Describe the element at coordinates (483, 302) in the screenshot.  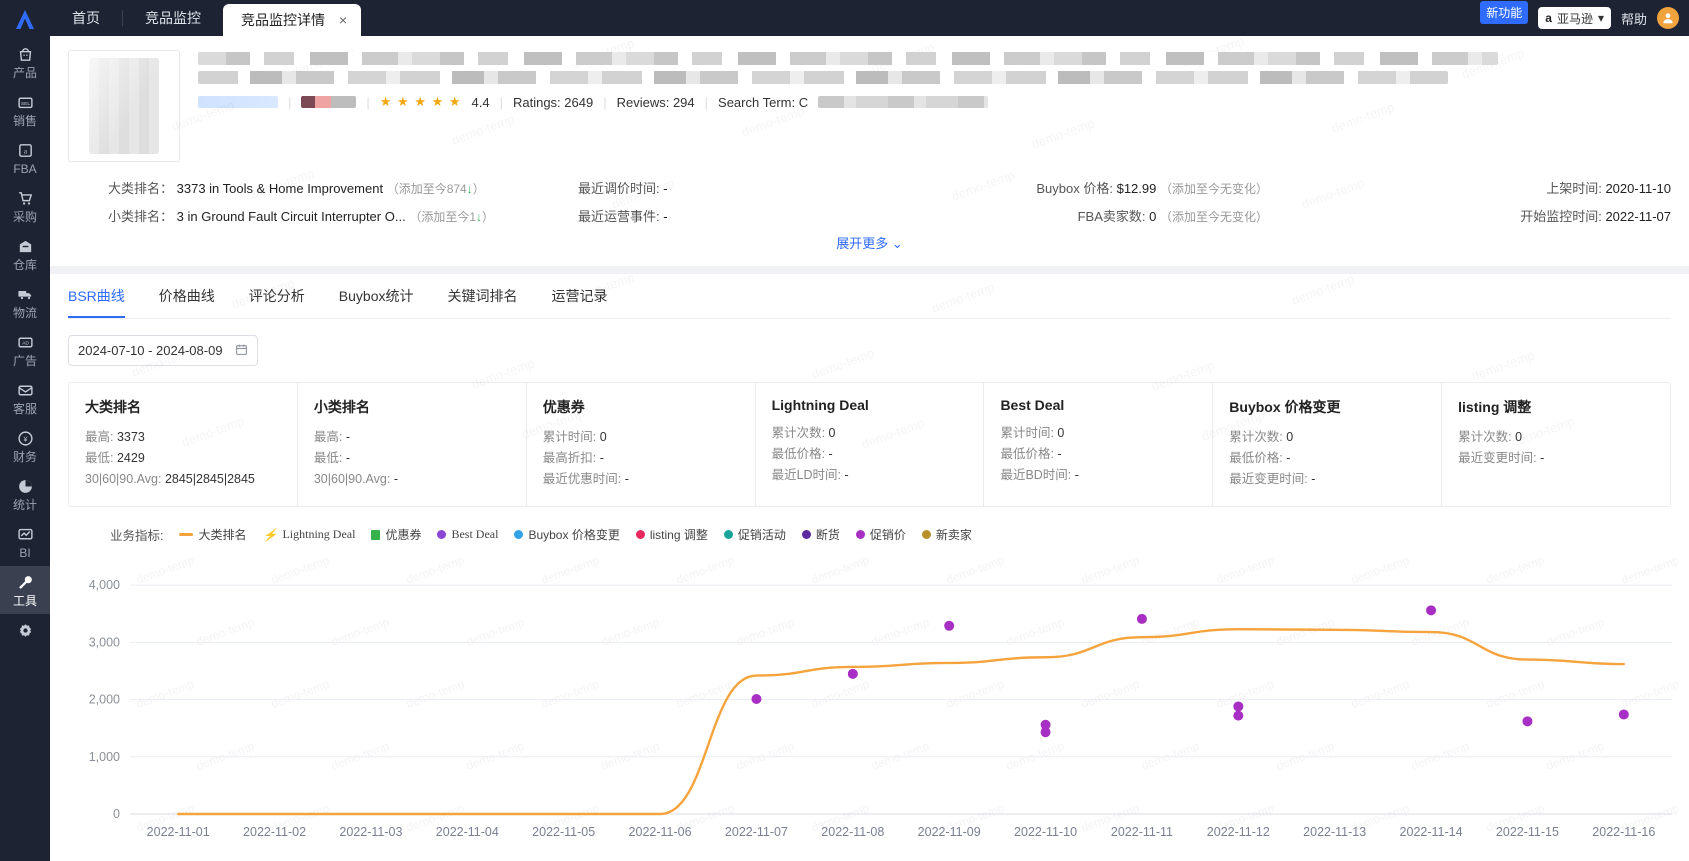
I see `tab-keyword-ranking: 关键词排名` at that location.